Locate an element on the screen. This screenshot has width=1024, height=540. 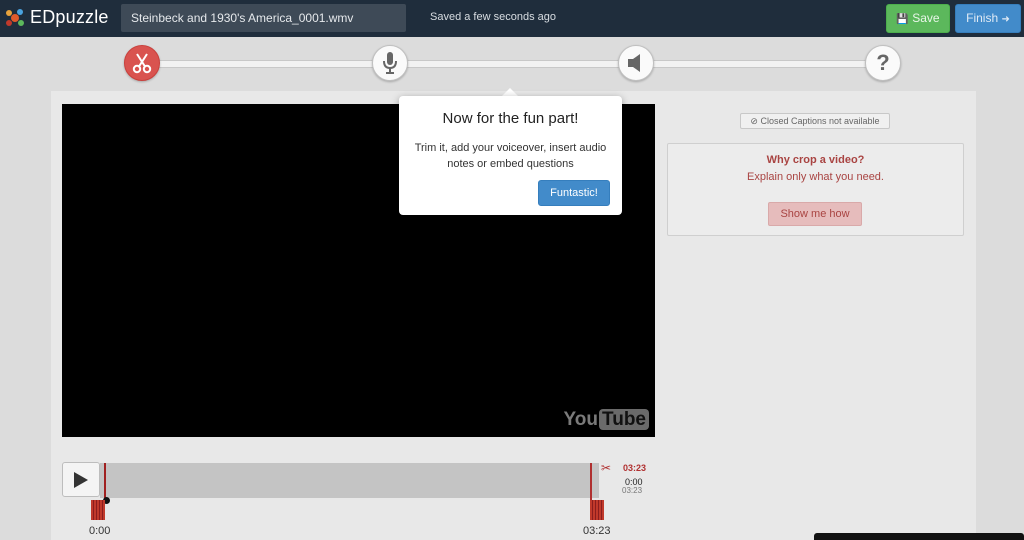
exit-icon: ➜ is located at coordinates (1005, 19).